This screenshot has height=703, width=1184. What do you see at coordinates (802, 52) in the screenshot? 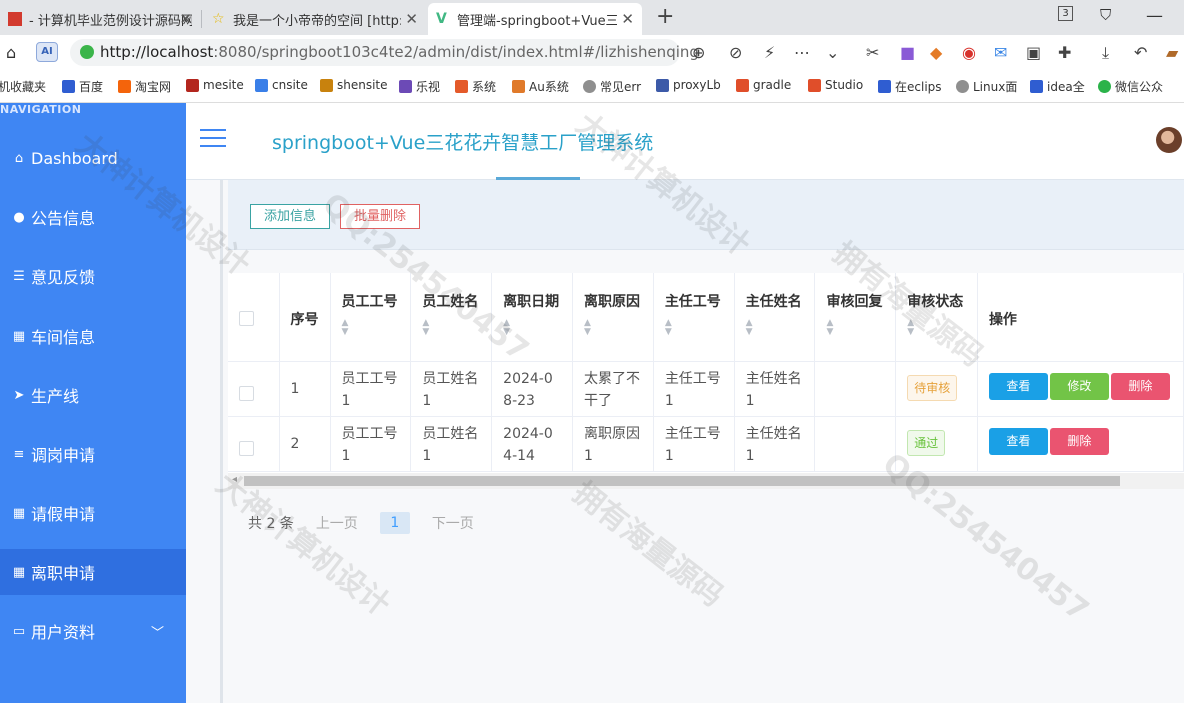
I see `more-icon: ⋯` at bounding box center [802, 52].